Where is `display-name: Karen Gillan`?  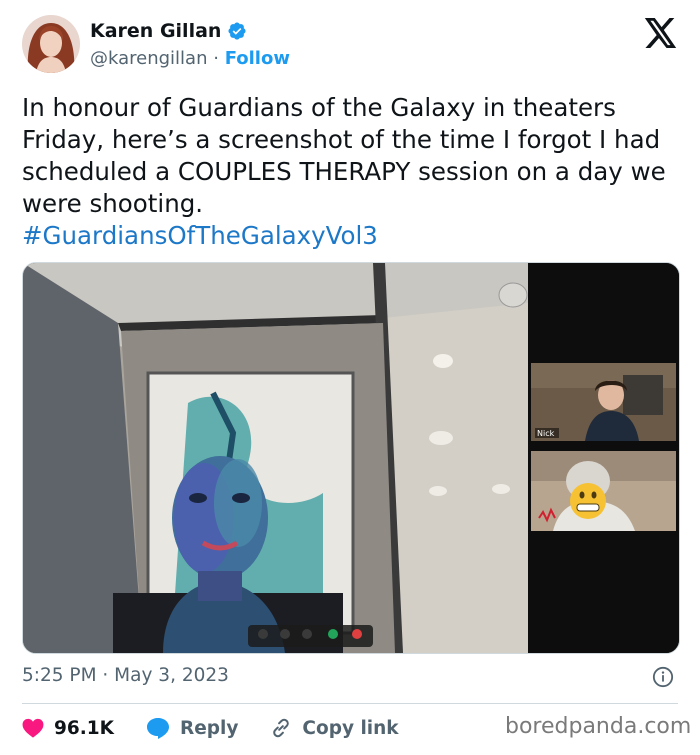
display-name: Karen Gillan is located at coordinates (155, 31).